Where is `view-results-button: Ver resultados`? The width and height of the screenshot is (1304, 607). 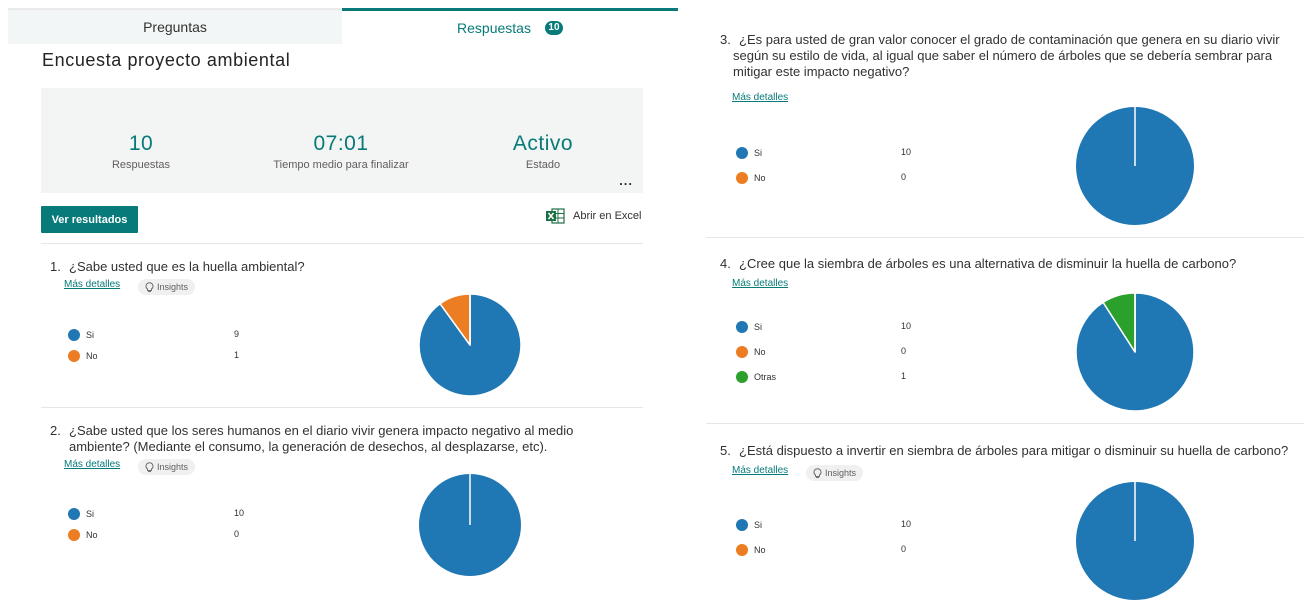
view-results-button: Ver resultados is located at coordinates (89, 219).